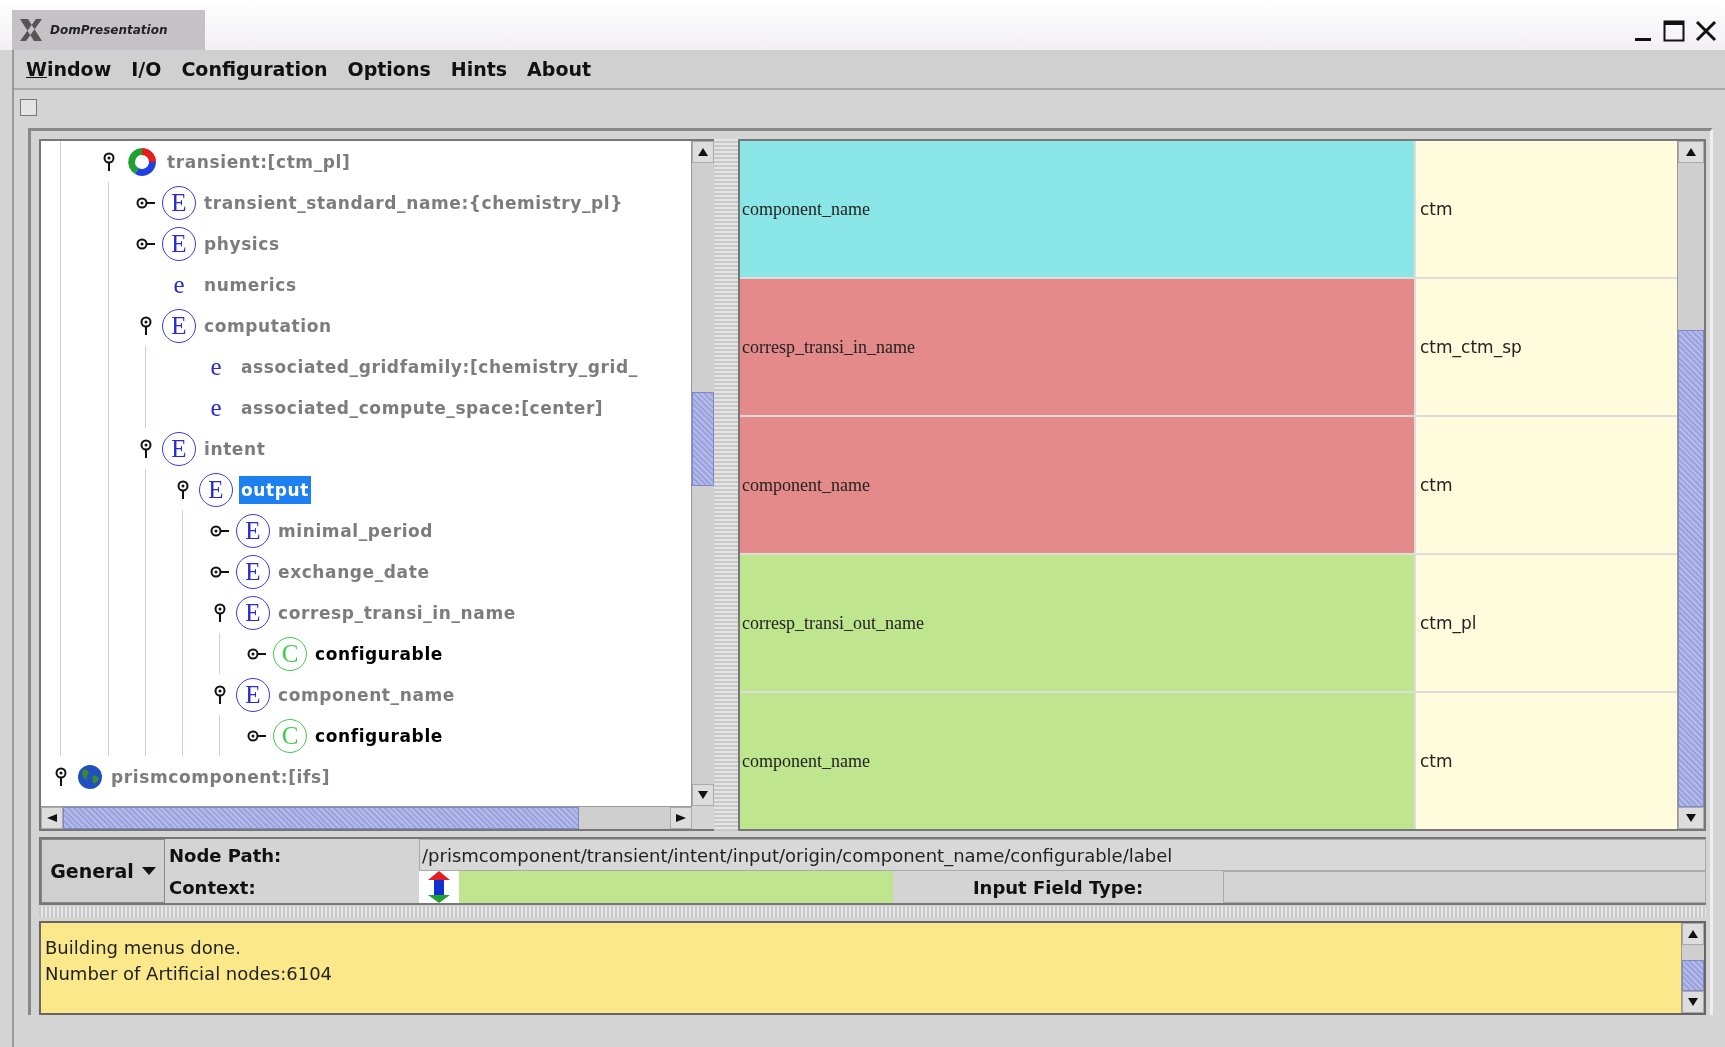  Describe the element at coordinates (213, 887) in the screenshot. I see `context-label: Context:` at that location.